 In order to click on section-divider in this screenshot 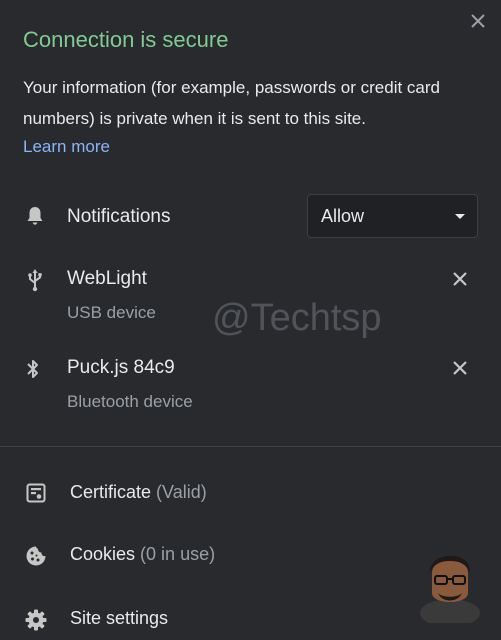, I will do `click(250, 446)`.